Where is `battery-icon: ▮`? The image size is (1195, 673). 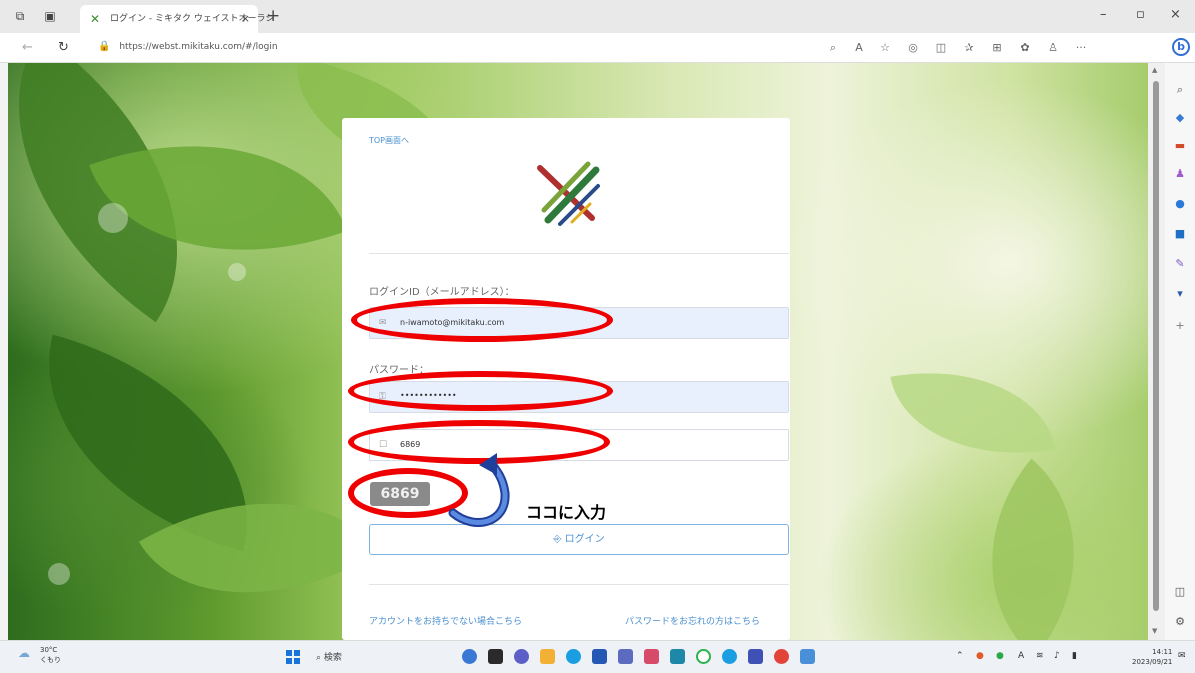 battery-icon: ▮ is located at coordinates (1074, 656).